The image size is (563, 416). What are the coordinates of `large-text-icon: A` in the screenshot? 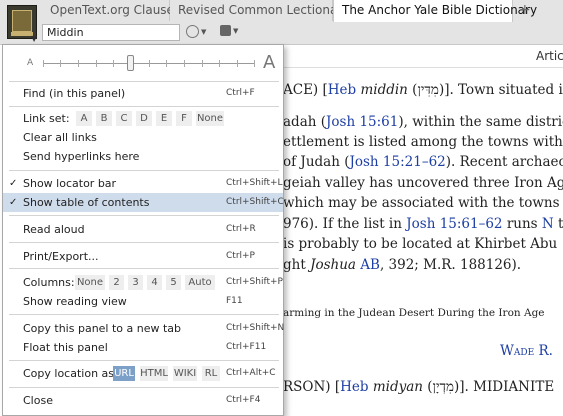 It's located at (269, 62).